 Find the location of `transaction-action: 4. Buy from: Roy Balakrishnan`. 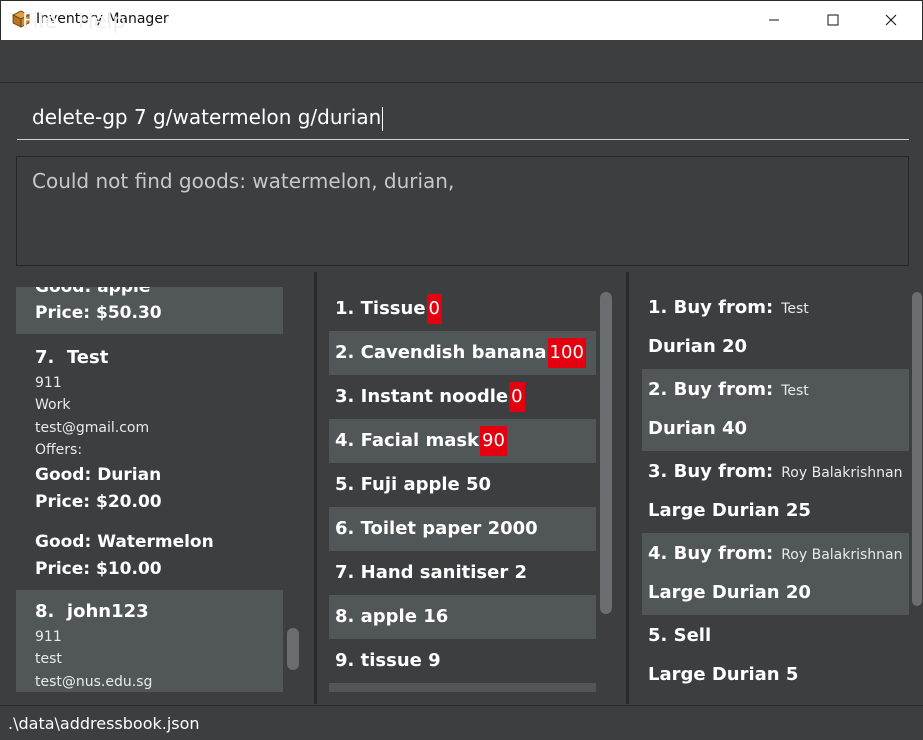

transaction-action: 4. Buy from: Roy Balakrishnan is located at coordinates (775, 553).